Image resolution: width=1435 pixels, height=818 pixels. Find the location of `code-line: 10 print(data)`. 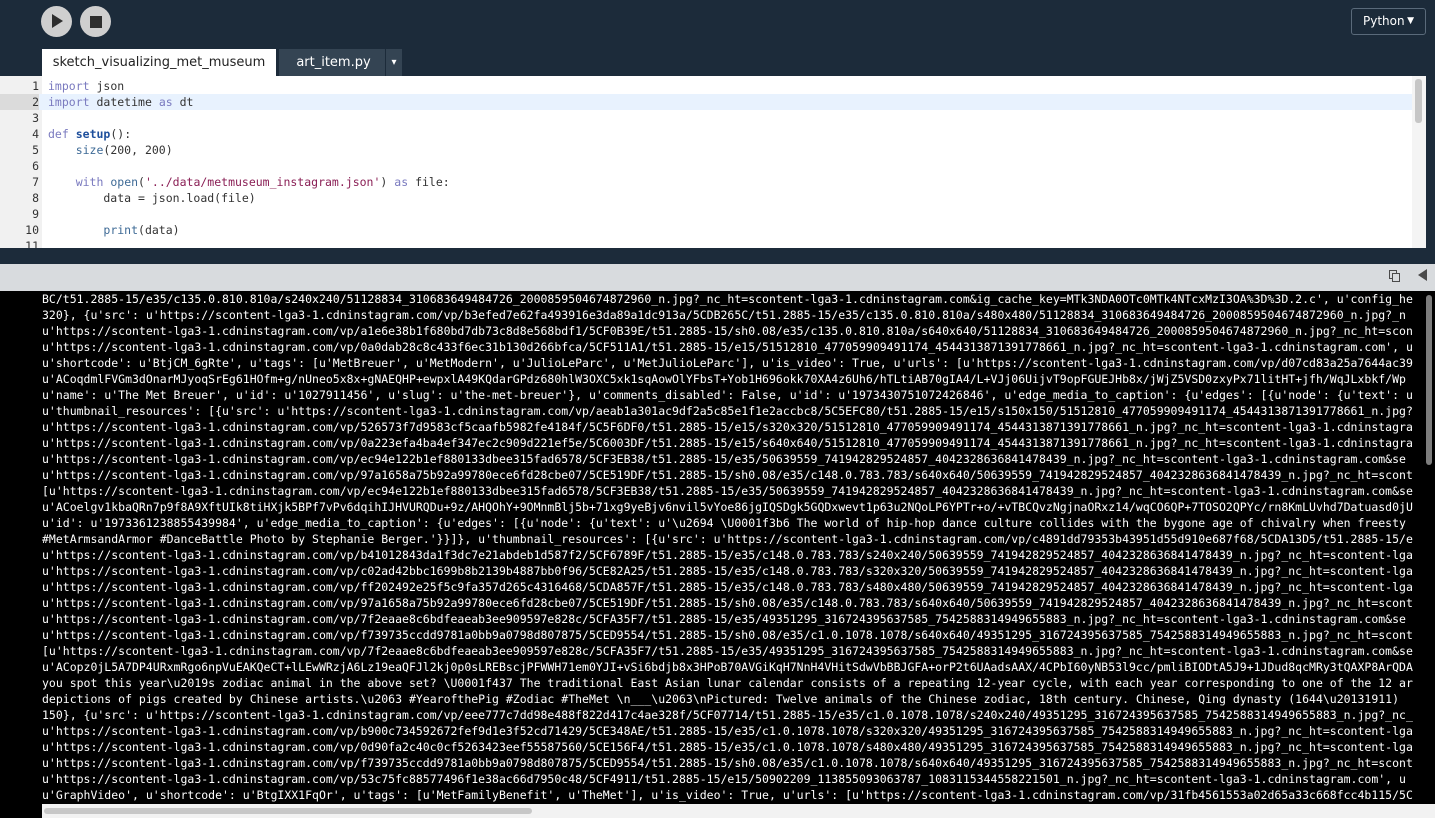

code-line: 10 print(data) is located at coordinates (706, 230).